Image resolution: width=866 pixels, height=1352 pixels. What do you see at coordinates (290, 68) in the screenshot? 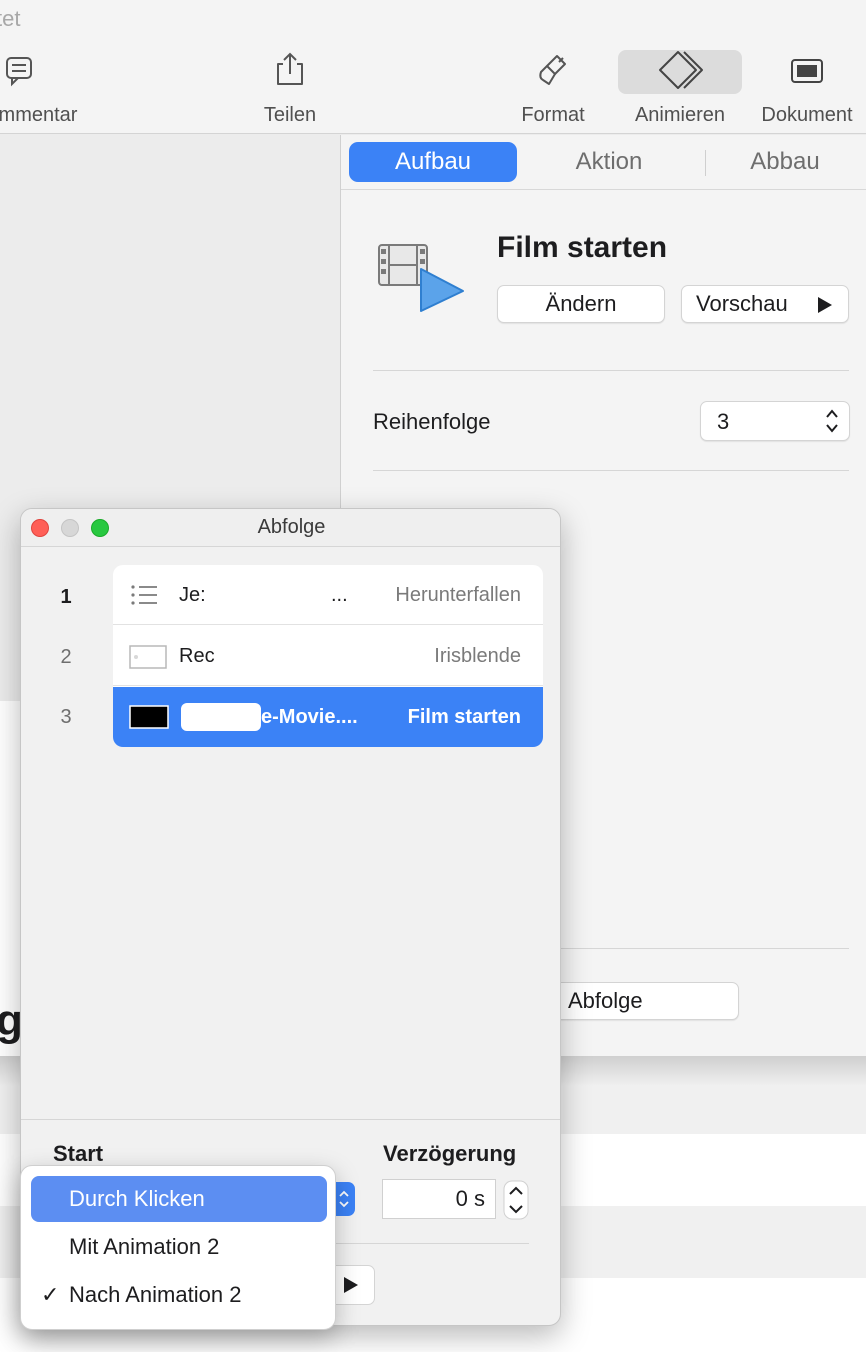
I see `share-icon` at bounding box center [290, 68].